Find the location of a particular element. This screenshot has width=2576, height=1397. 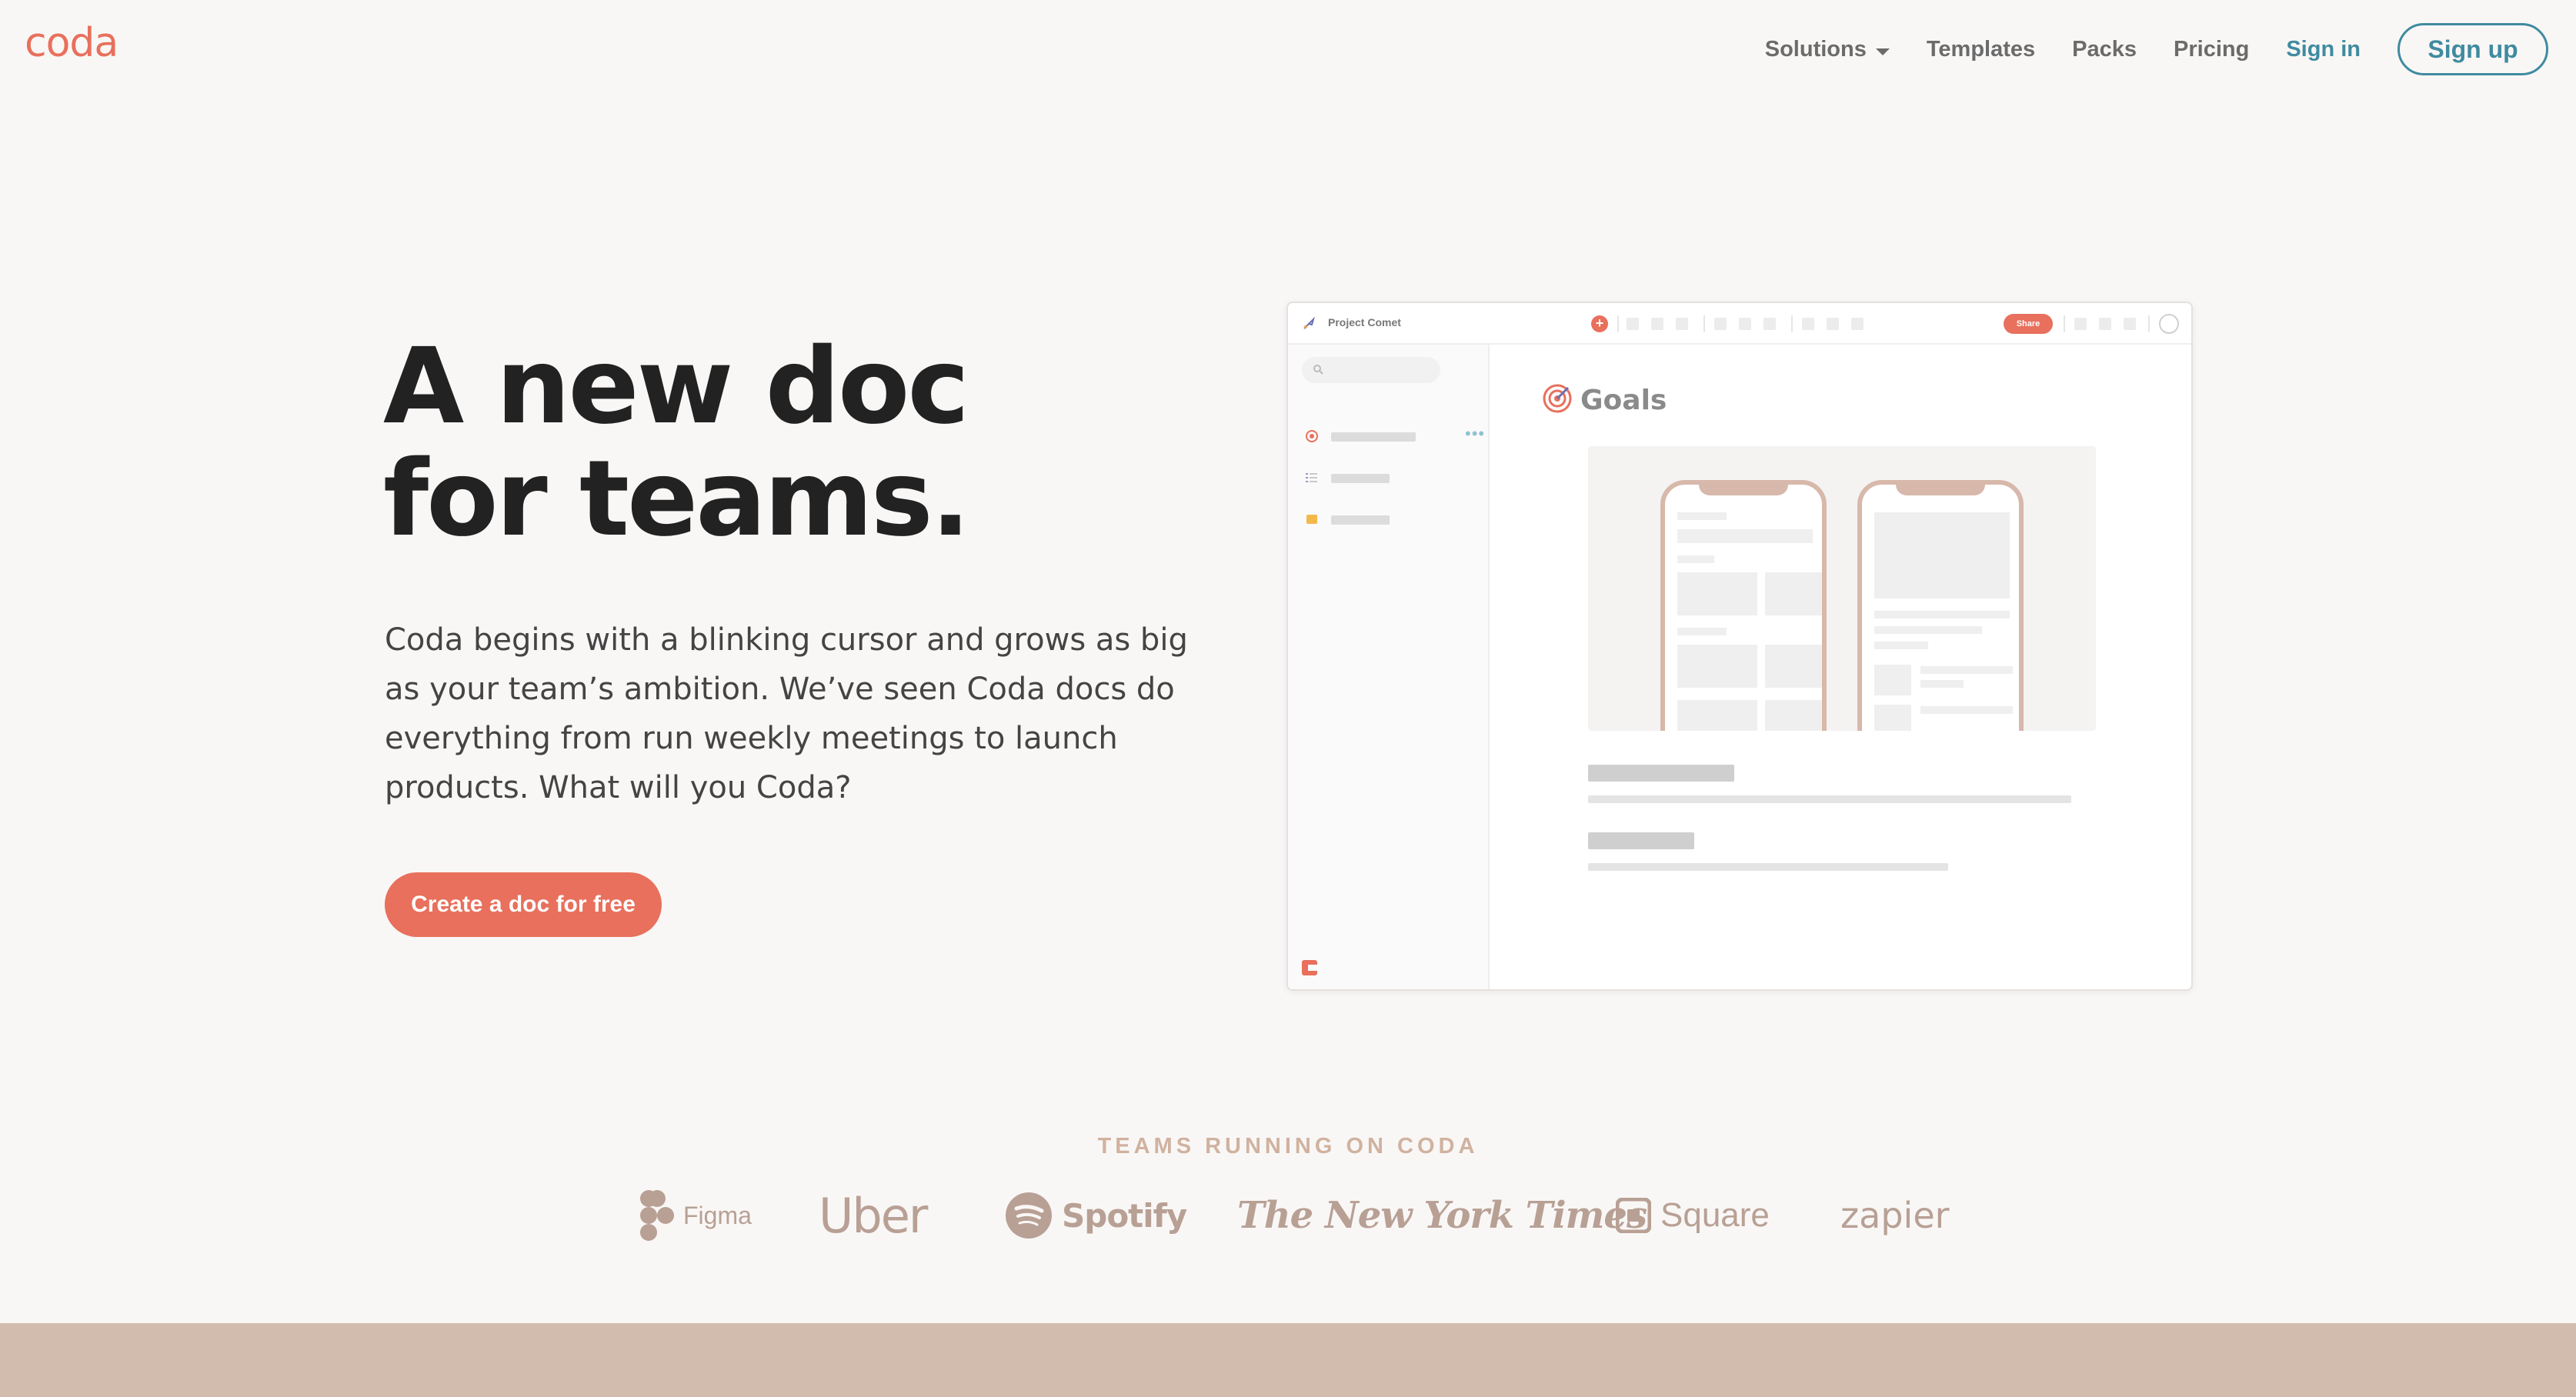

rocket-icon is located at coordinates (1309, 323).